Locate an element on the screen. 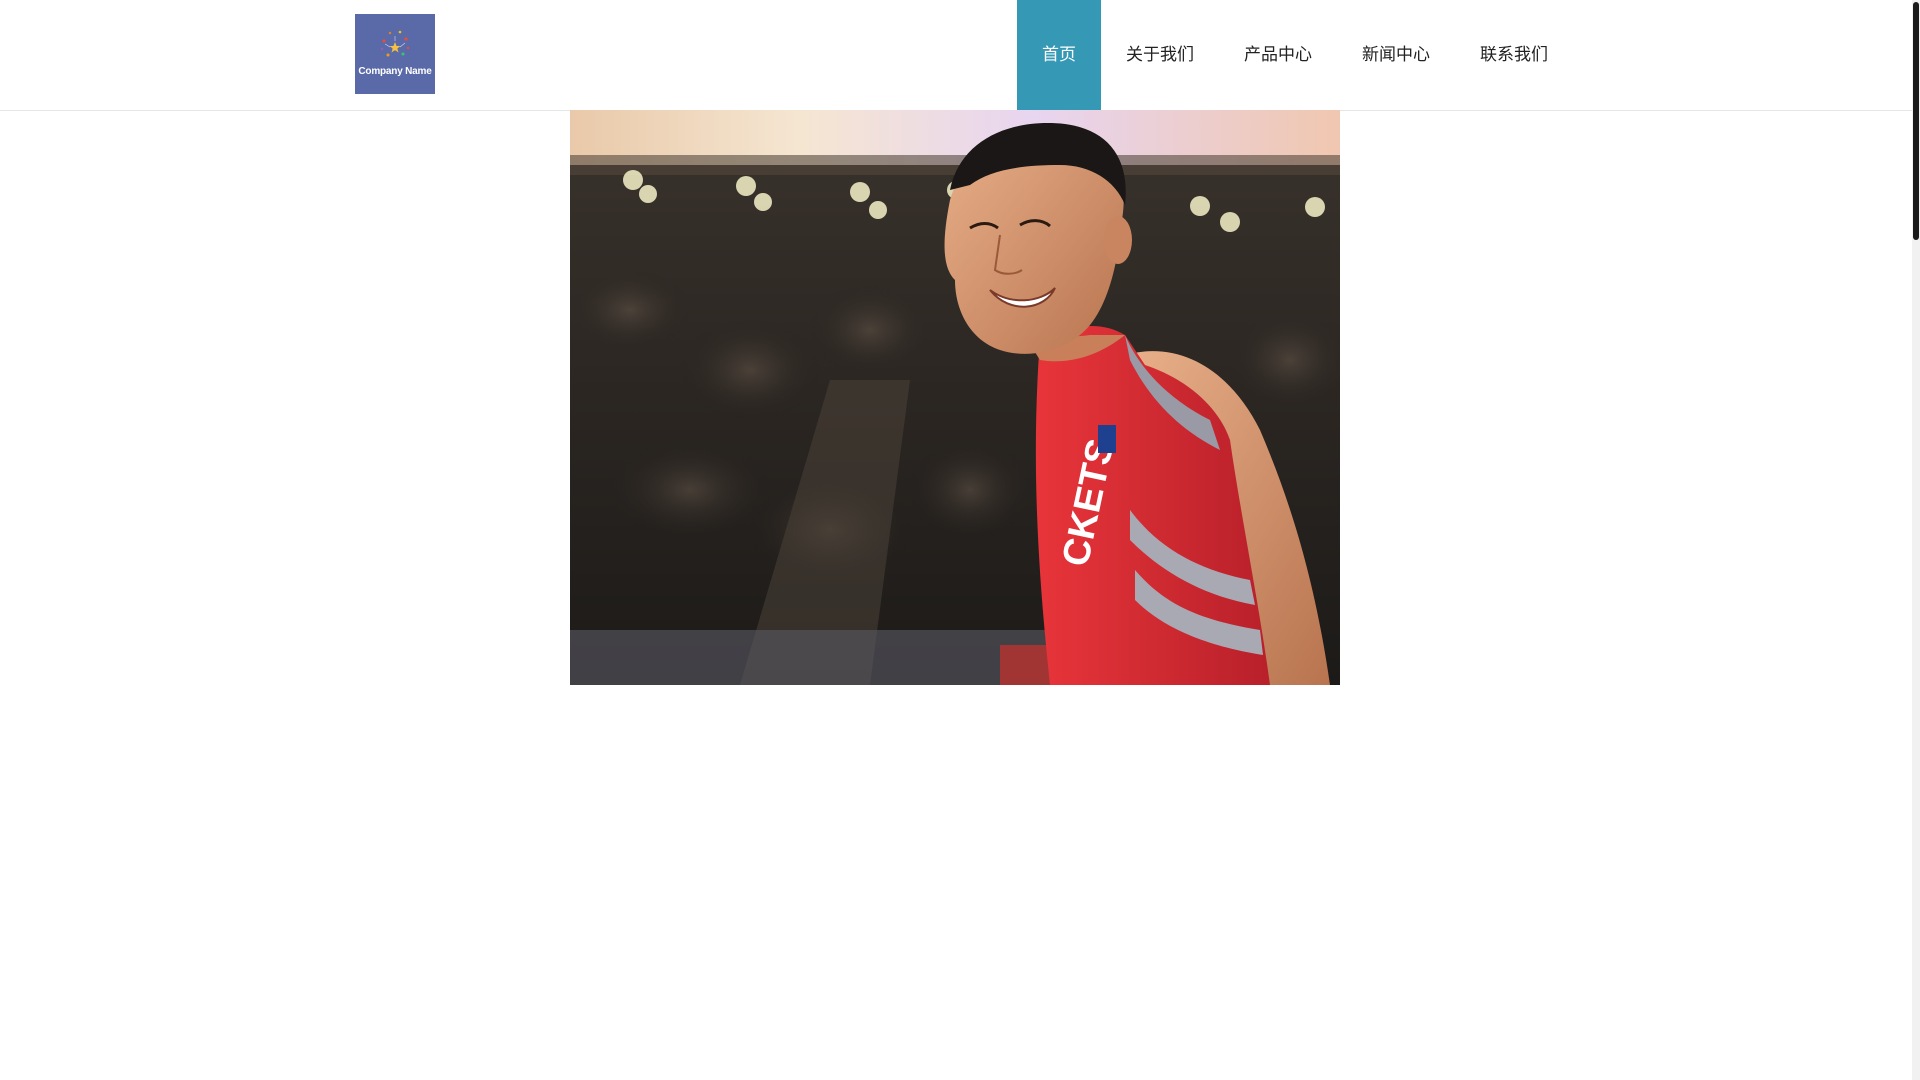 Image resolution: width=1920 pixels, height=1080 pixels. company-logo: Company Name is located at coordinates (395, 54).